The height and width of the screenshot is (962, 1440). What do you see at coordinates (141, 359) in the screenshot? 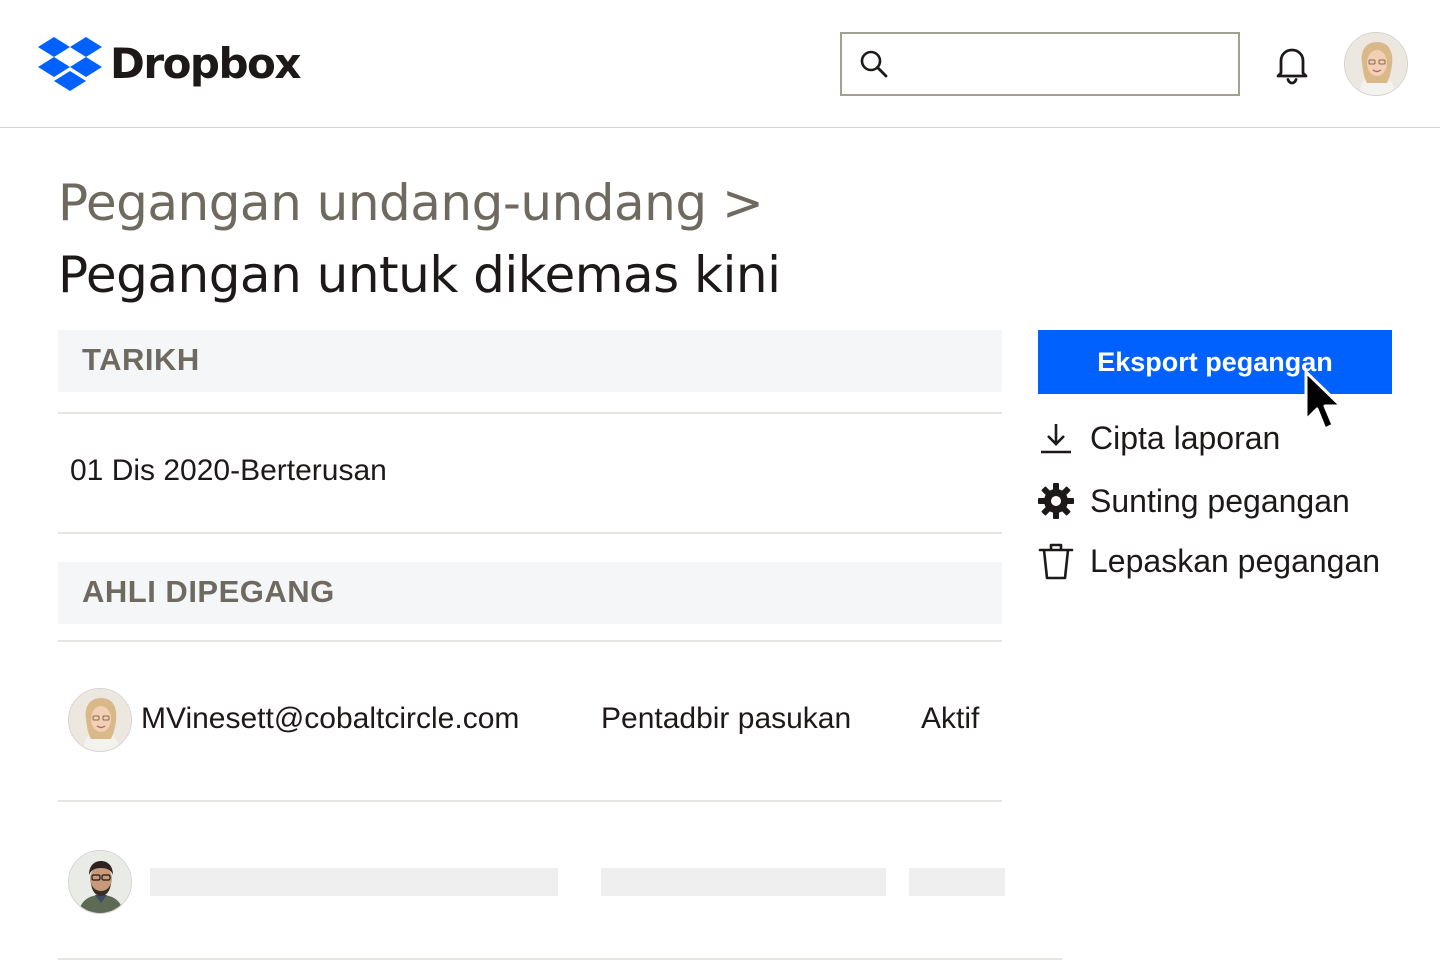
I see `date-header-label: TARIKH` at bounding box center [141, 359].